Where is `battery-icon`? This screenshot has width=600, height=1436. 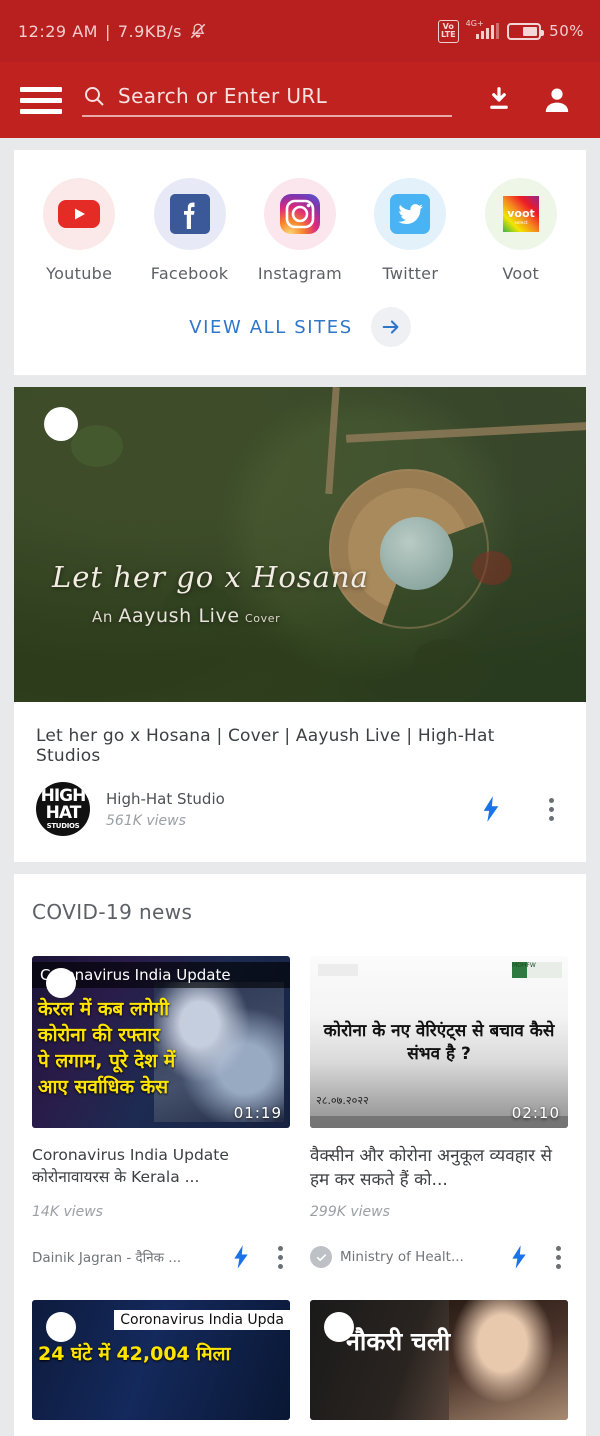
battery-icon is located at coordinates (526, 31).